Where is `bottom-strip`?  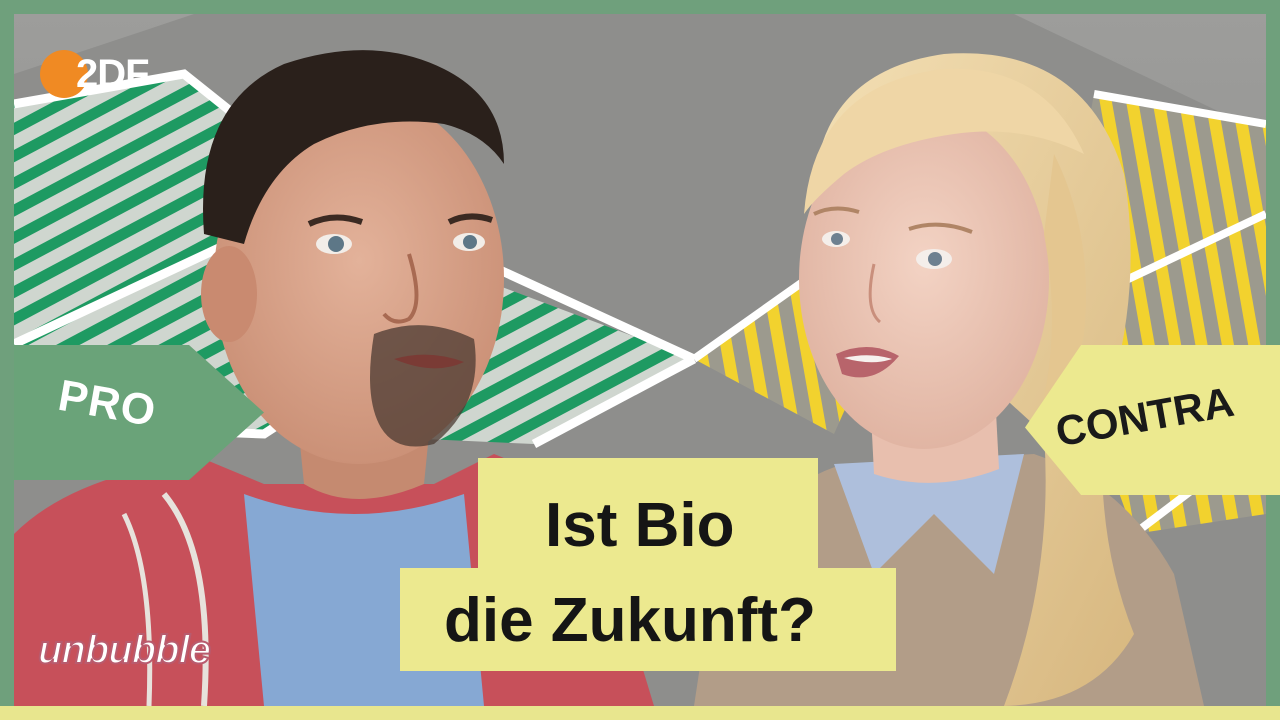 bottom-strip is located at coordinates (640, 713).